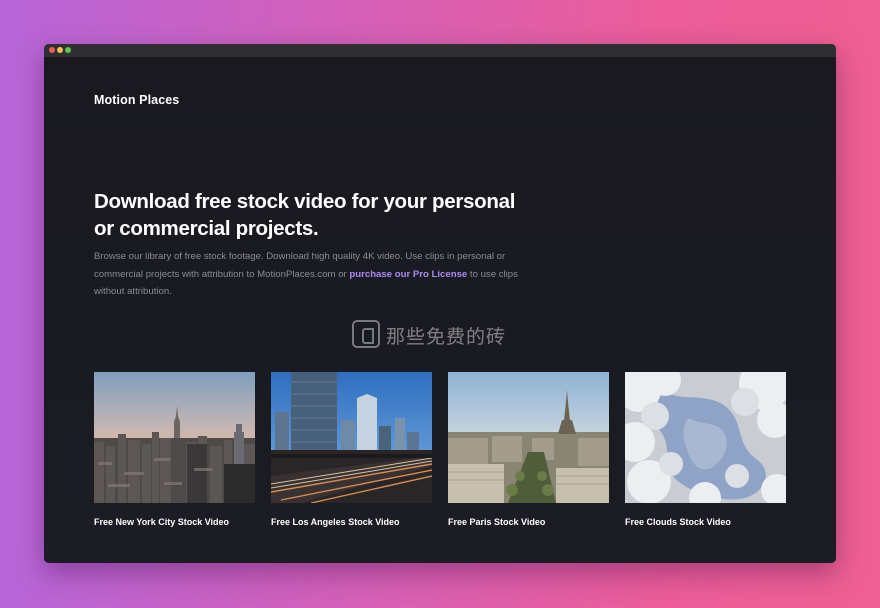 The height and width of the screenshot is (608, 880). I want to click on watermark-text: 那些免费的砖, so click(446, 337).